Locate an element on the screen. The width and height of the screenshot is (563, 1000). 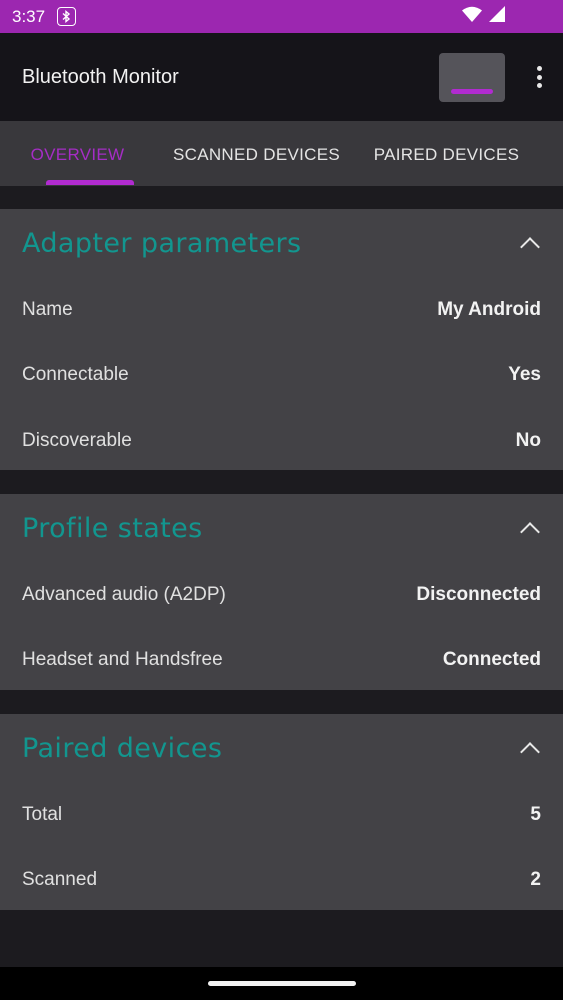
bluetooth-badge-icon is located at coordinates (67, 16).